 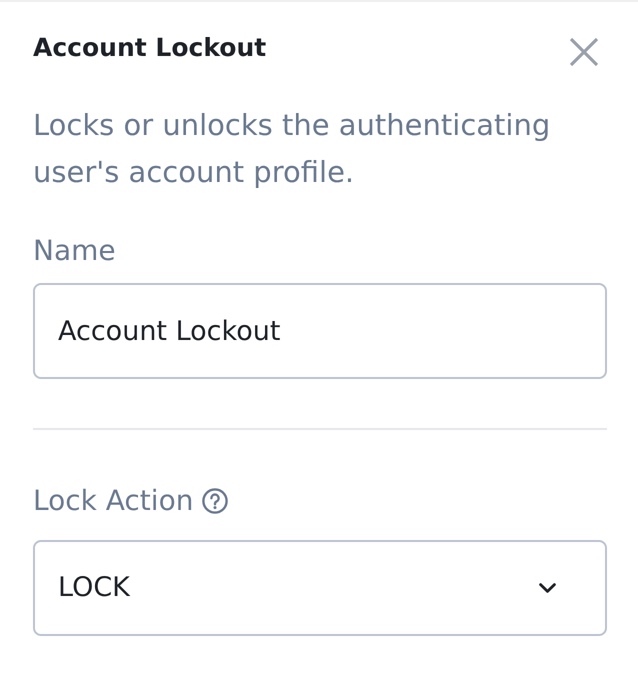 What do you see at coordinates (149, 48) in the screenshot?
I see `panel-title: Account Lockout` at bounding box center [149, 48].